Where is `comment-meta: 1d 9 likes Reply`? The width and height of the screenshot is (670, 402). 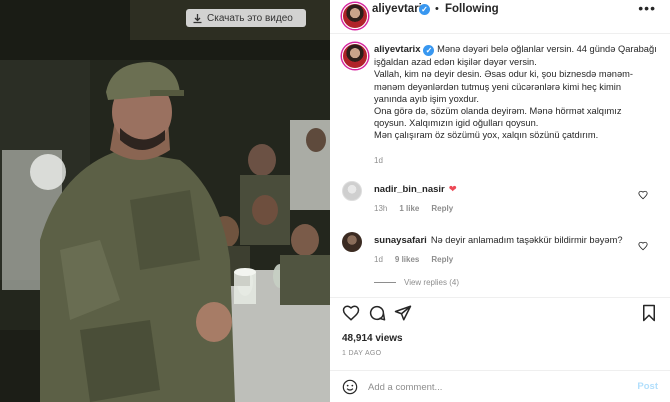
comment-meta: 1d 9 likes Reply is located at coordinates (413, 259).